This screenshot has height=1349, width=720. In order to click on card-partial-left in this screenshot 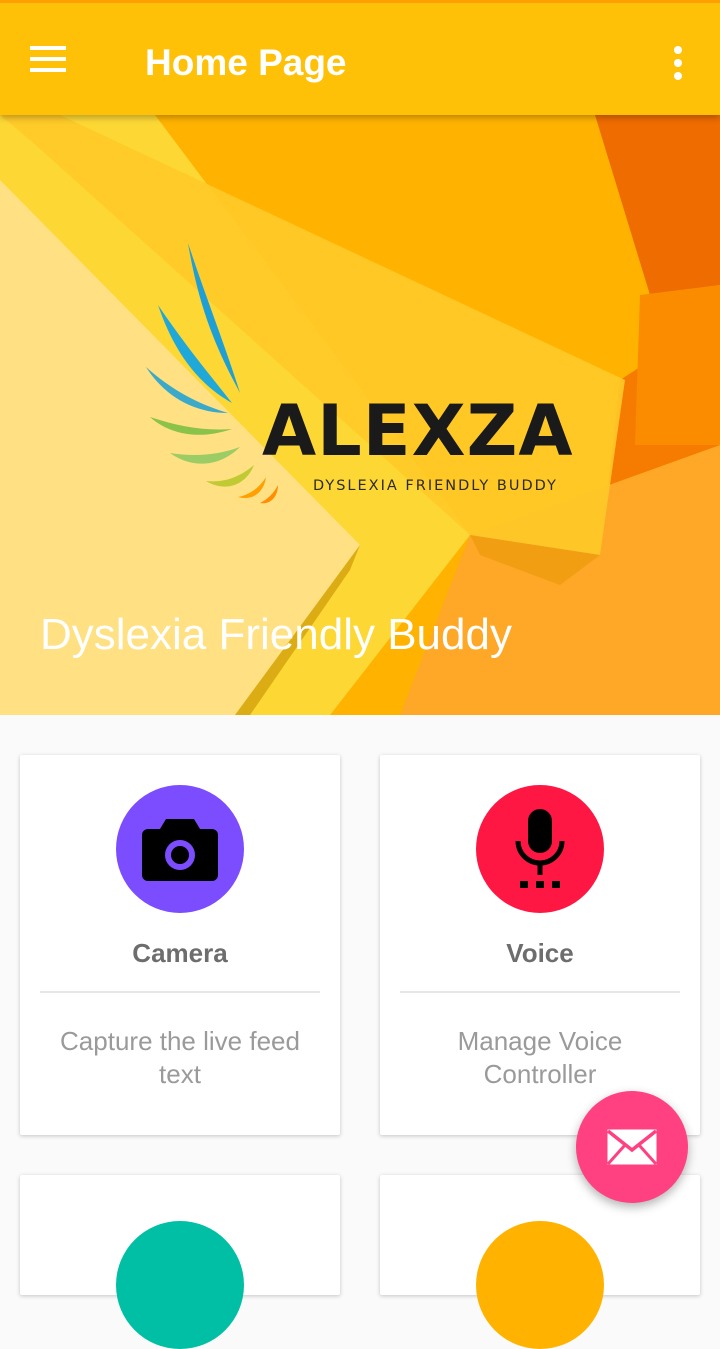, I will do `click(180, 1262)`.